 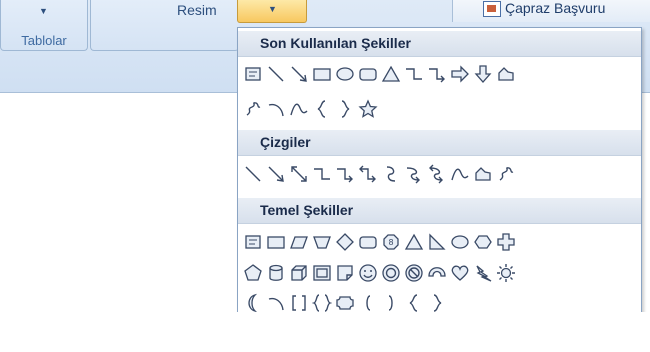 I want to click on no-symbol-shape-icon, so click(x=413, y=273).